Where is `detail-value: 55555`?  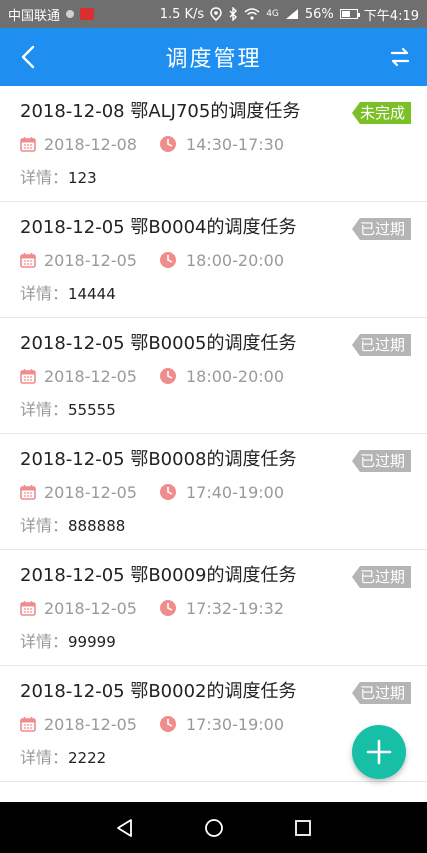
detail-value: 55555 is located at coordinates (92, 410).